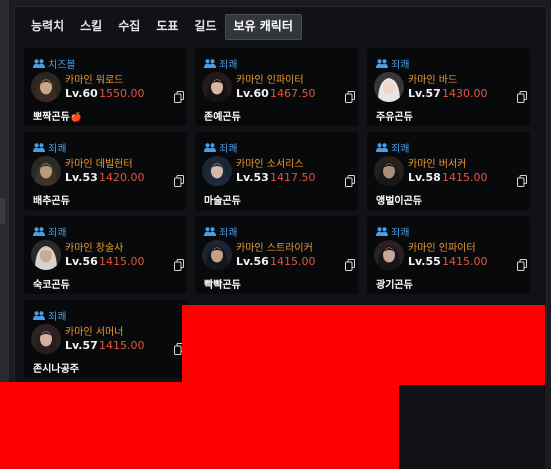 This screenshot has height=469, width=551. I want to click on item-level: 1430.00, so click(465, 93).